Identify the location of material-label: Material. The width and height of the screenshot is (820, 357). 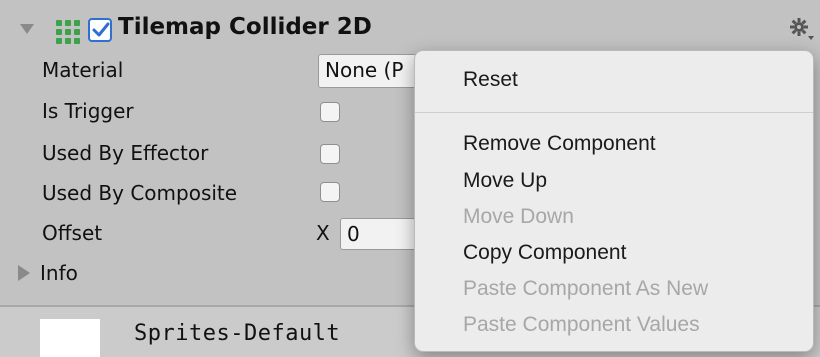
(83, 70).